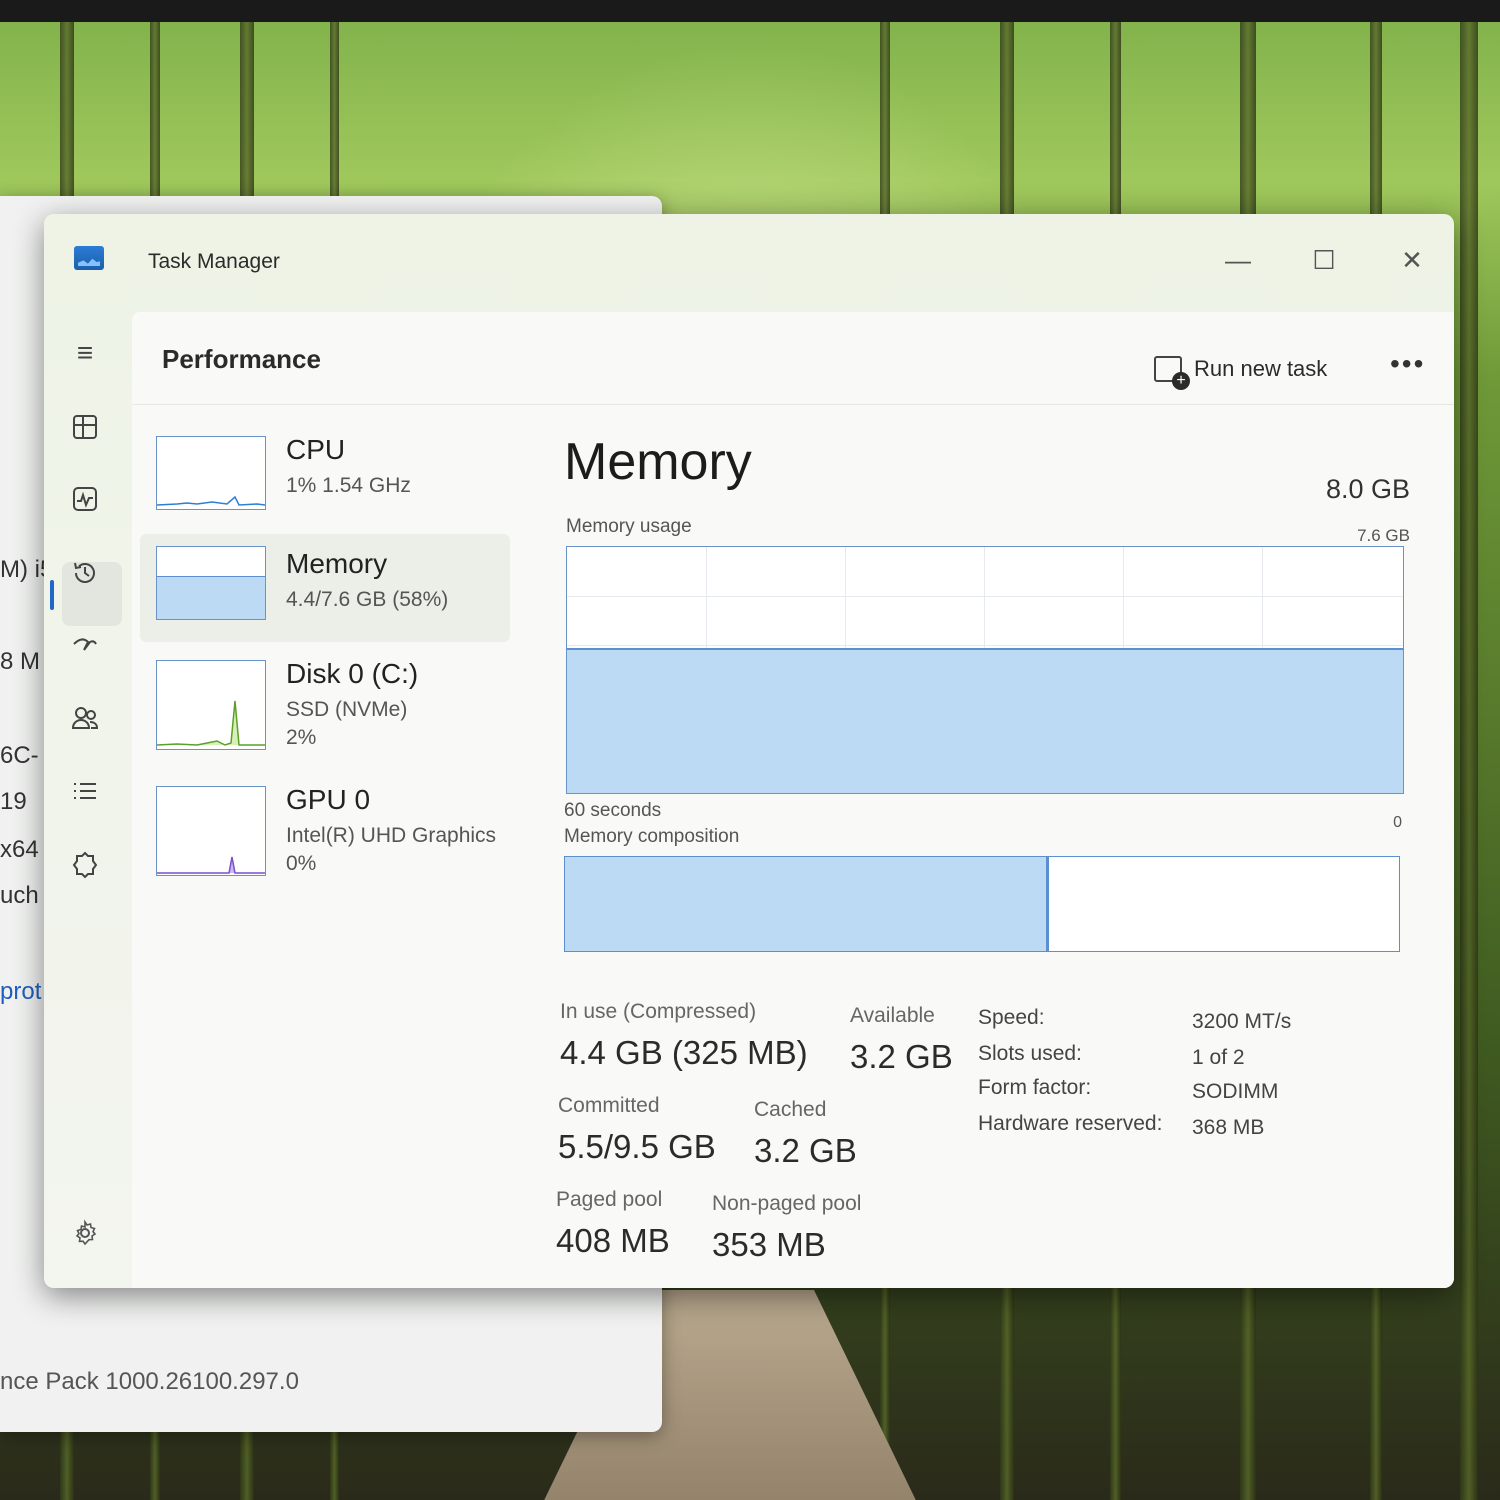 The height and width of the screenshot is (1500, 1500). I want to click on memory-total: 8.0 GB, so click(1367, 489).